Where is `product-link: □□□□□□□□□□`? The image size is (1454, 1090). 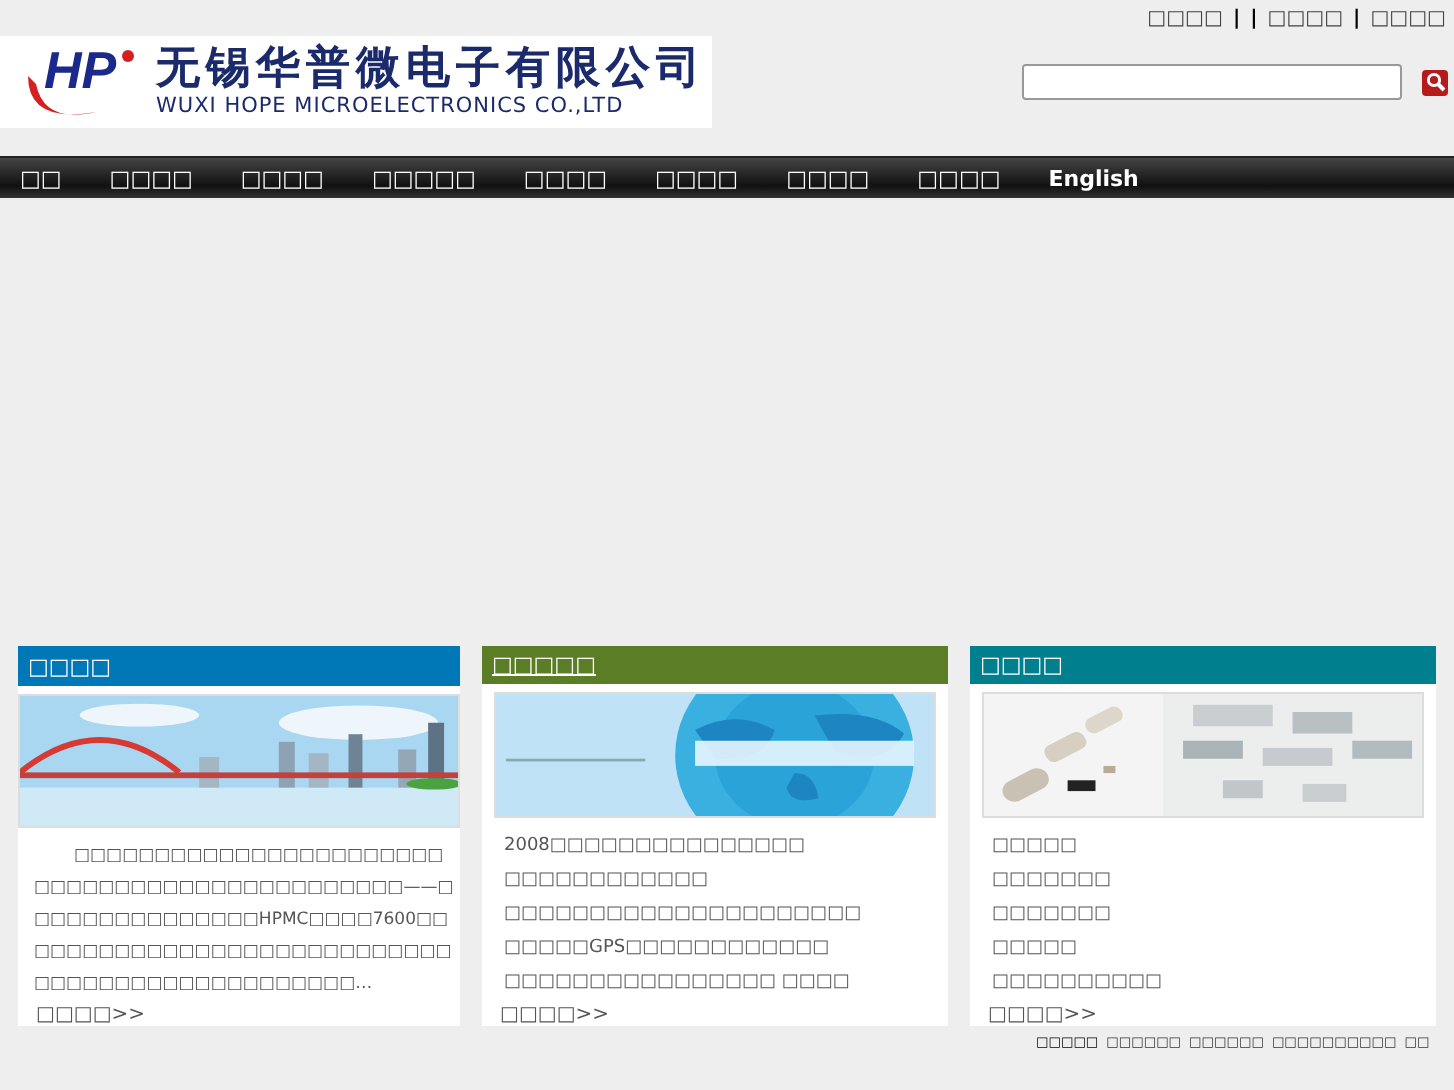 product-link: □□□□□□□□□□ is located at coordinates (1077, 982).